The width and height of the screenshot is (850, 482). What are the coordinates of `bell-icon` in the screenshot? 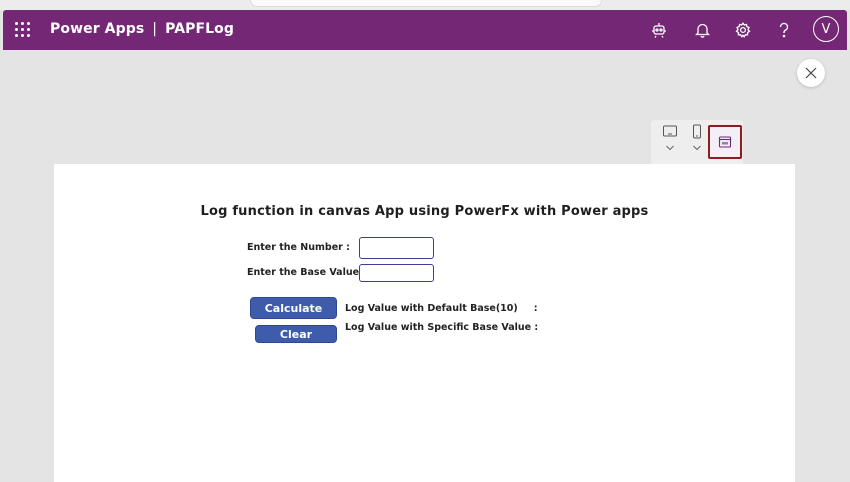 It's located at (702, 30).